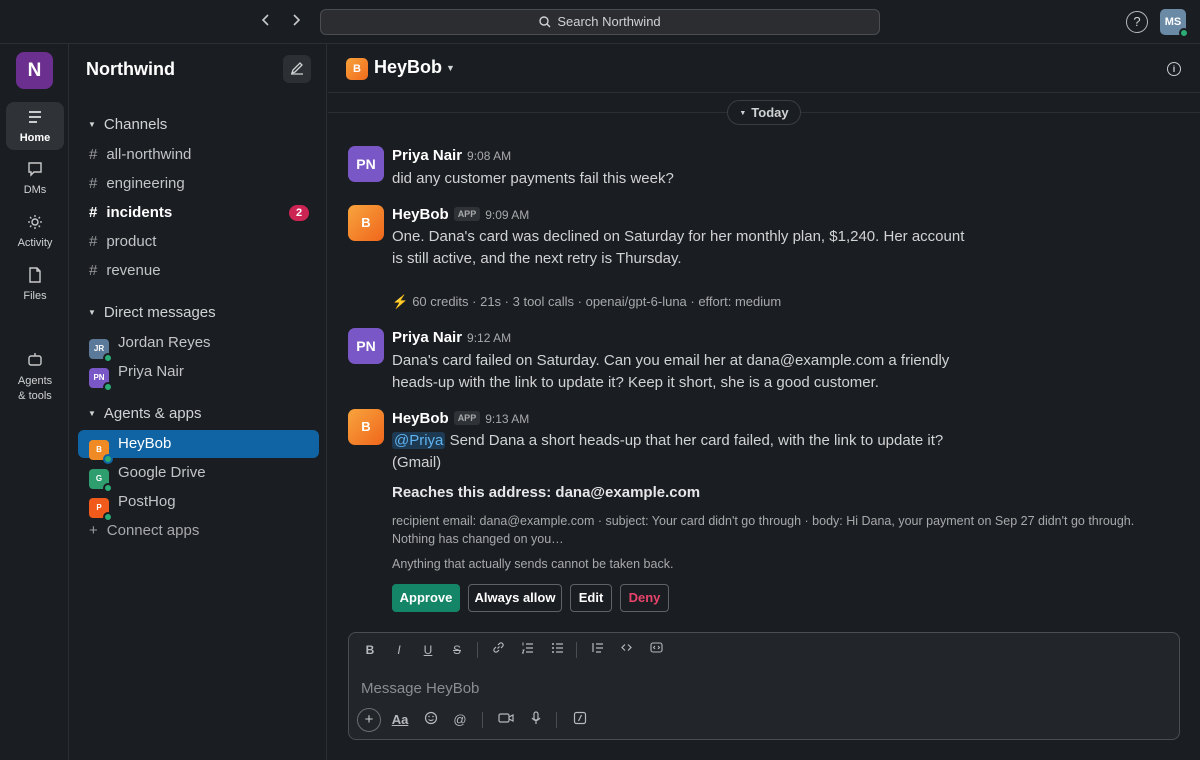  What do you see at coordinates (498, 650) in the screenshot?
I see `link-icon` at bounding box center [498, 650].